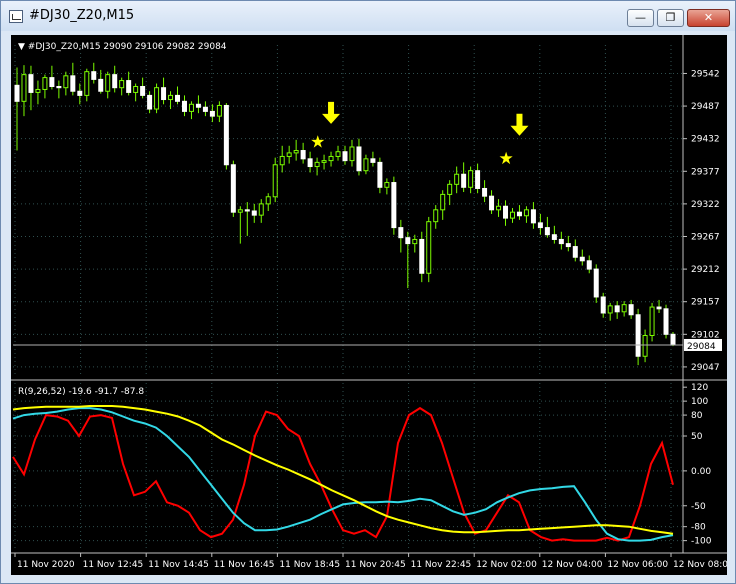  I want to click on minimize-icon: —, so click(640, 17).